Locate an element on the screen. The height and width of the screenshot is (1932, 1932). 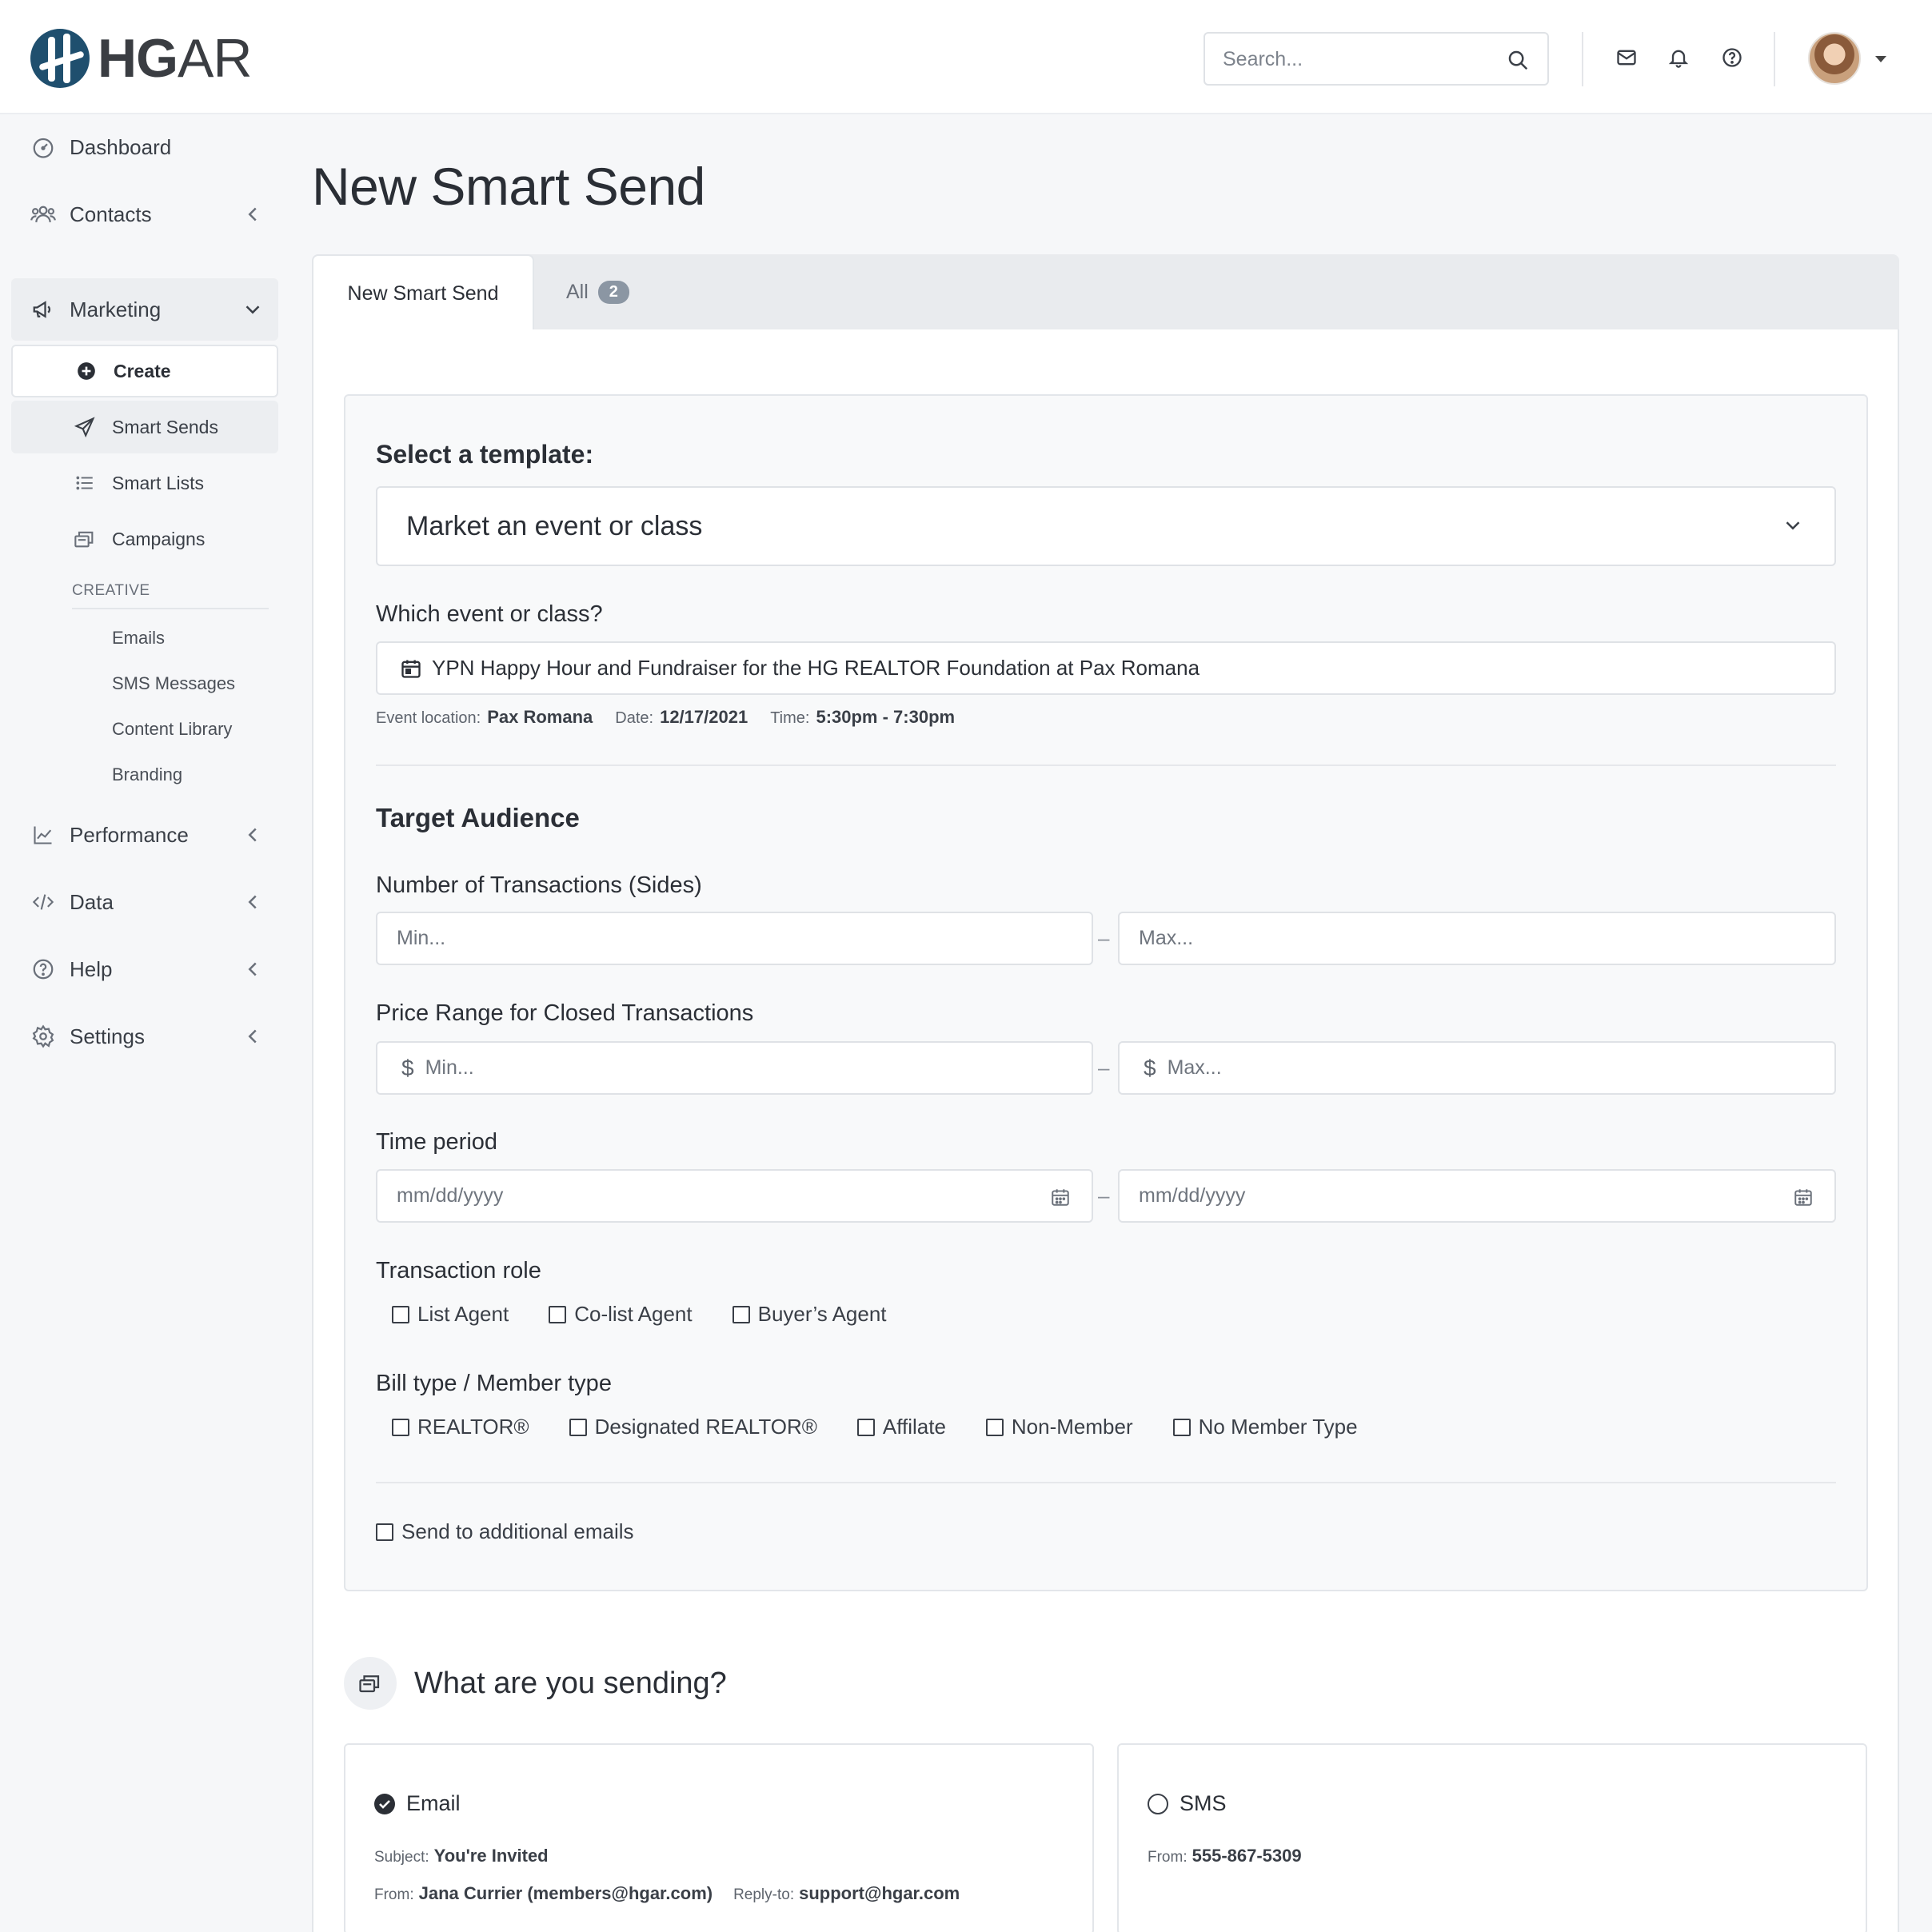
price-range-label: Price Range for Closed Transactions is located at coordinates (565, 1013).